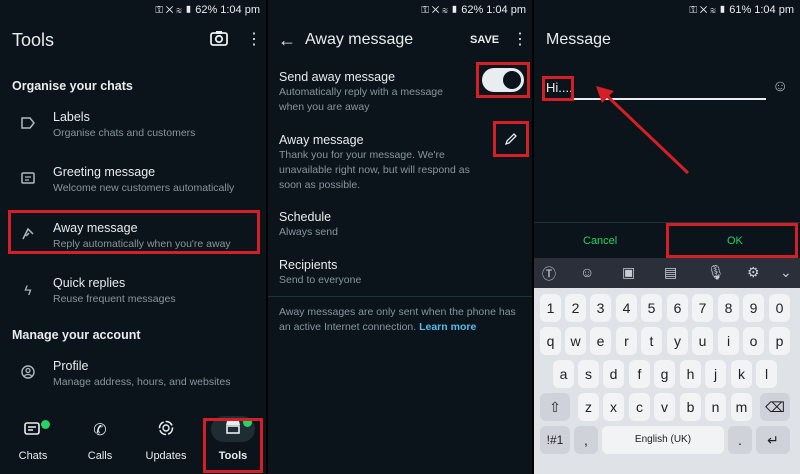 The height and width of the screenshot is (474, 800). What do you see at coordinates (359, 39) in the screenshot?
I see `page-title: Away message` at bounding box center [359, 39].